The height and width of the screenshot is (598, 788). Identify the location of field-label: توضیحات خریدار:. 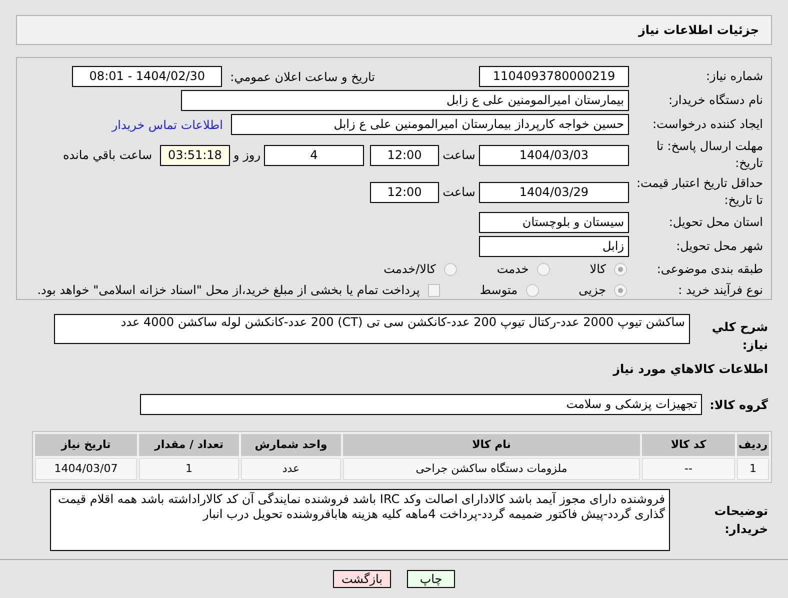
(741, 520).